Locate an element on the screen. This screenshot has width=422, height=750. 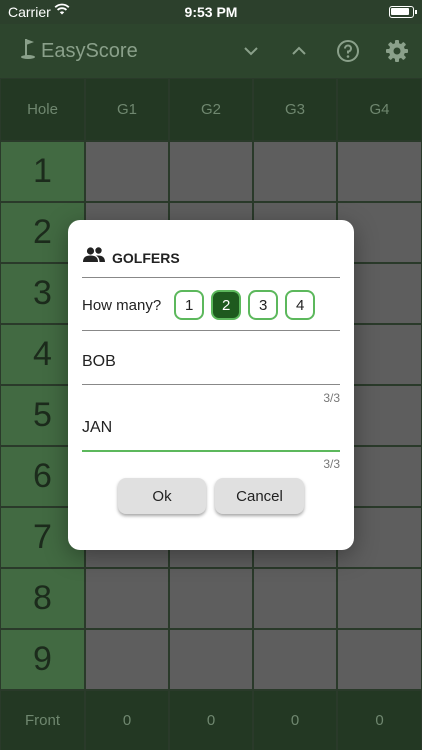
hole-column-header: Hole is located at coordinates (42, 109).